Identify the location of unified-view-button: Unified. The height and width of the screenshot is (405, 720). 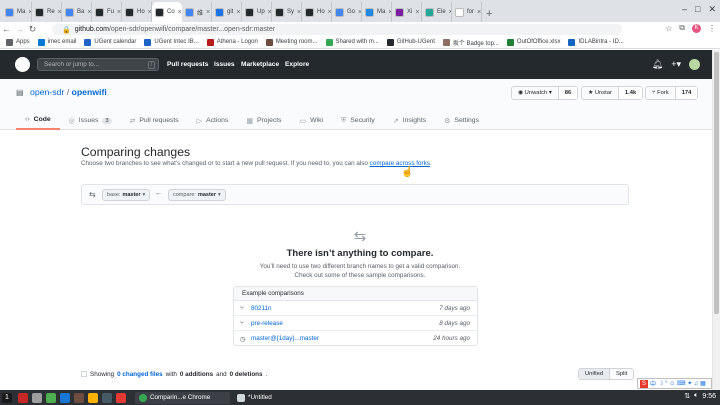
(595, 374).